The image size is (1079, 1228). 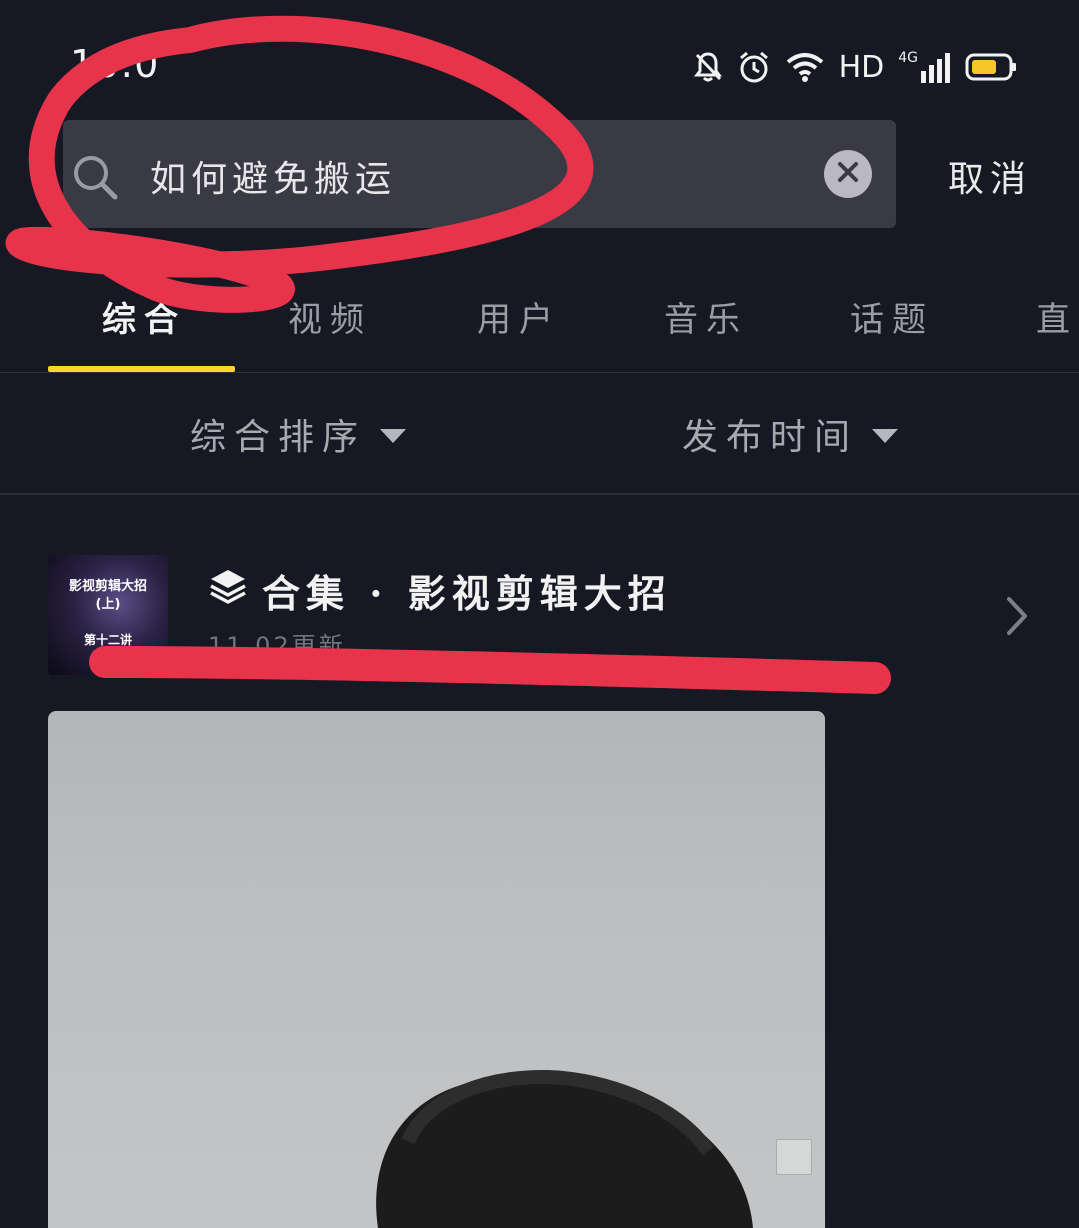 I want to click on tab-music: 音乐, so click(x=706, y=316).